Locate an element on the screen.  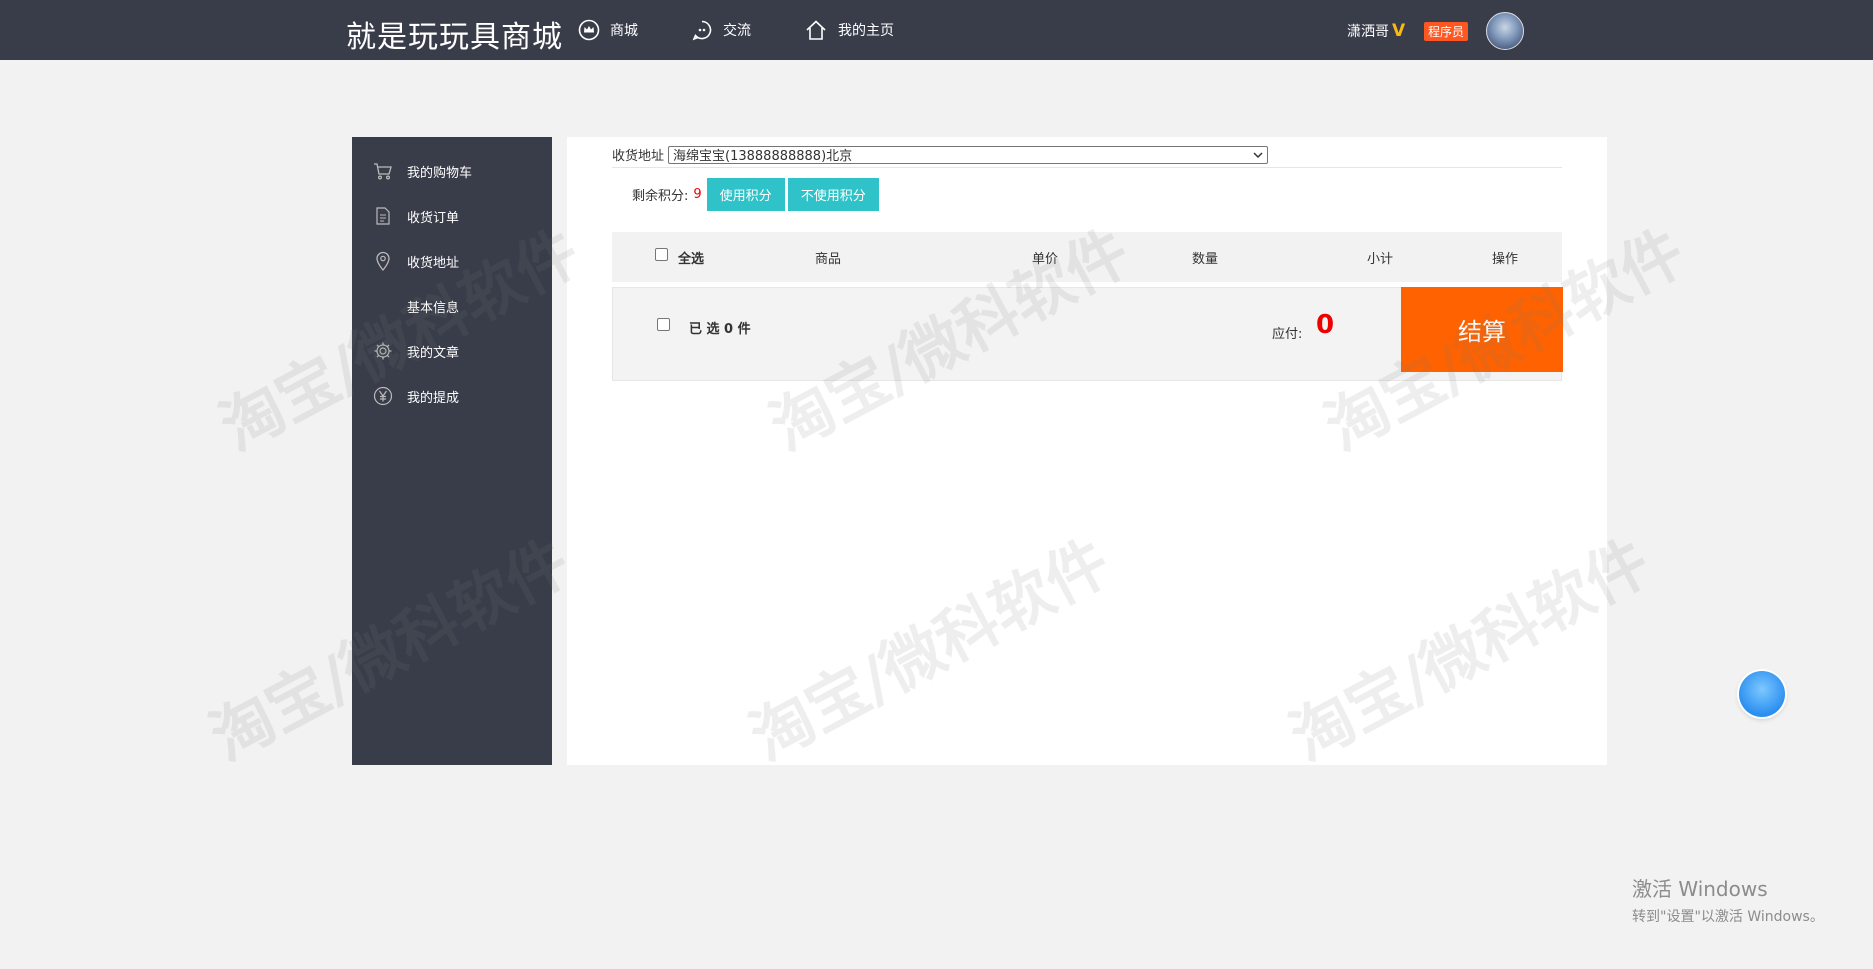
select-all-label: 全选 is located at coordinates (691, 259).